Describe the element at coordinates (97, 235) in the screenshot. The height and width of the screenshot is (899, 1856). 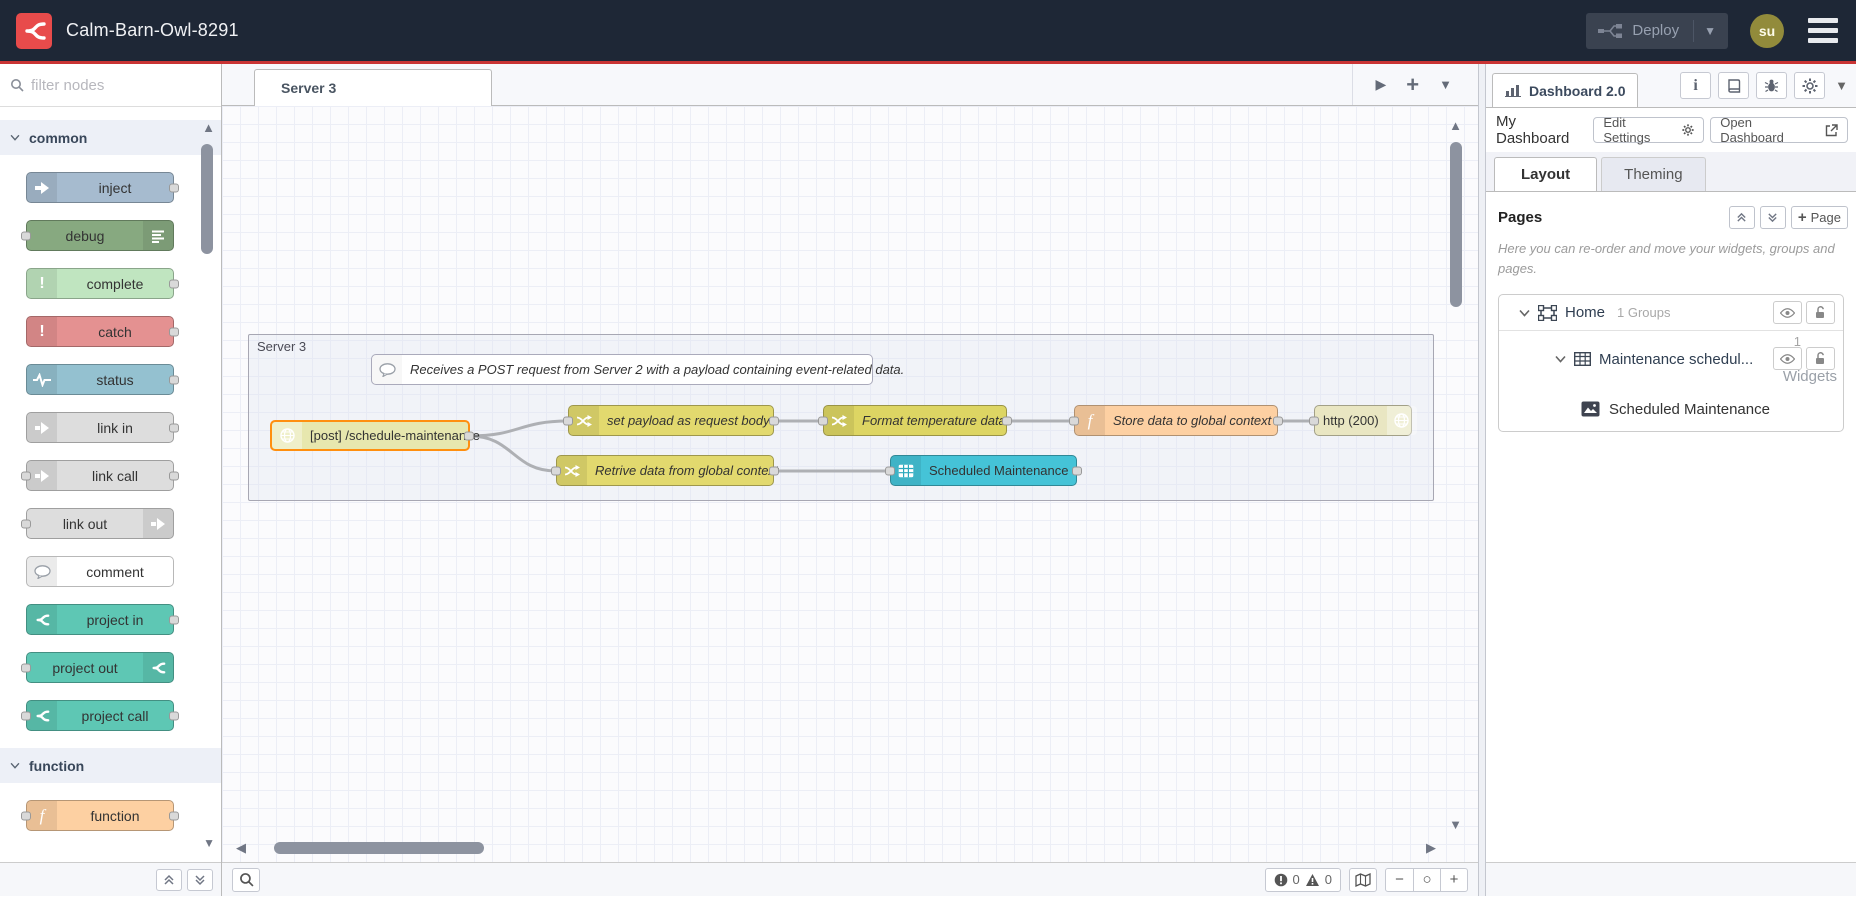
I see `palette-node-debug: debug` at that location.